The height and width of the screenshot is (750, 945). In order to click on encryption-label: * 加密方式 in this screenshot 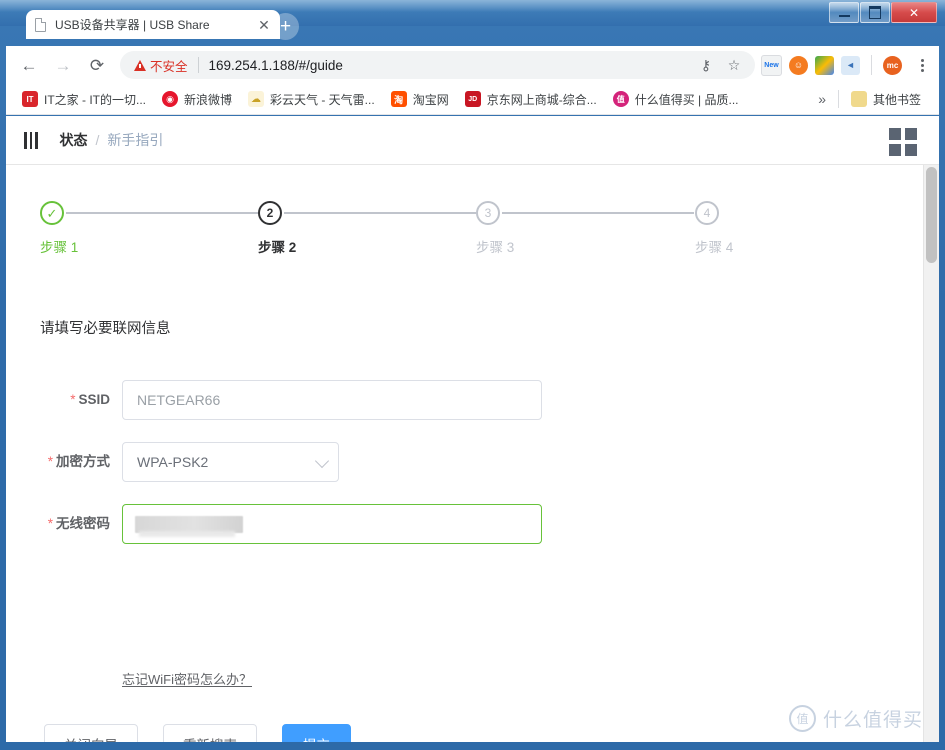, I will do `click(78, 461)`.